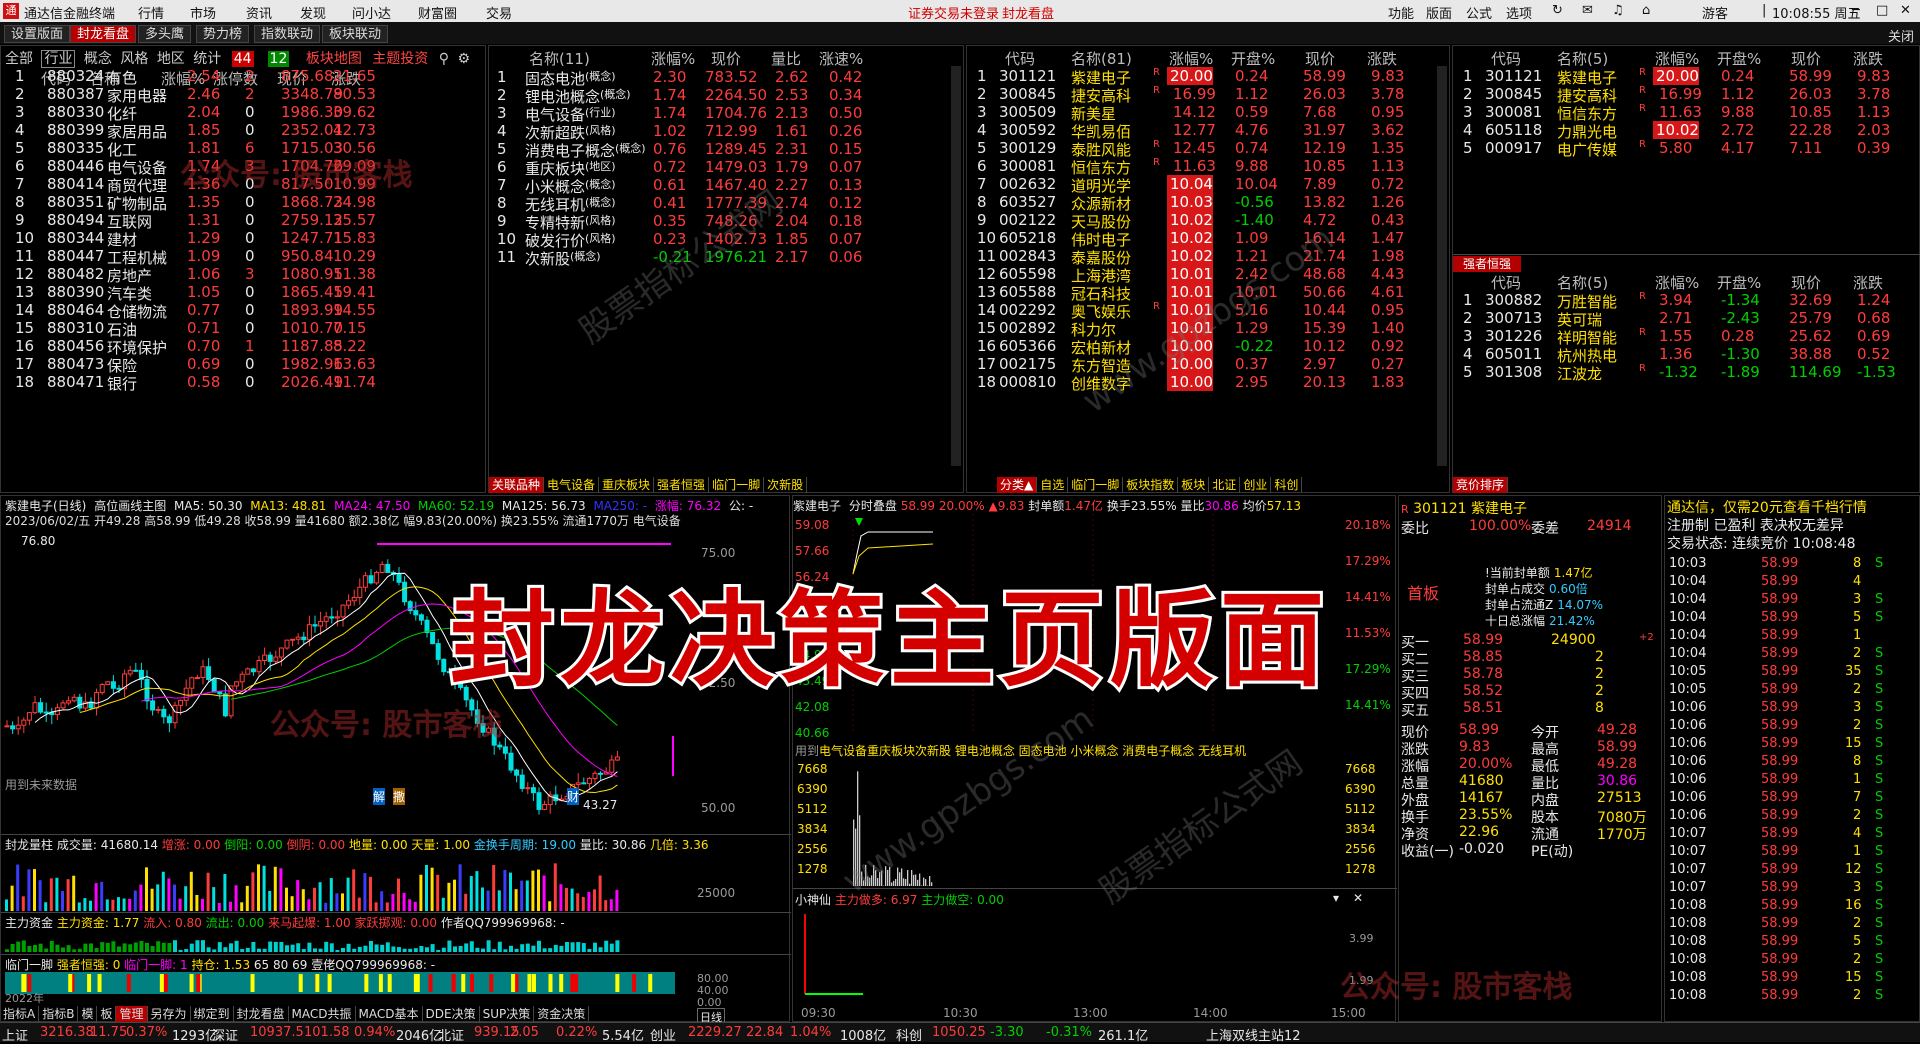  Describe the element at coordinates (244, 346) in the screenshot. I see `table-row: 16880456环境保护0.7011187.858.22` at that location.